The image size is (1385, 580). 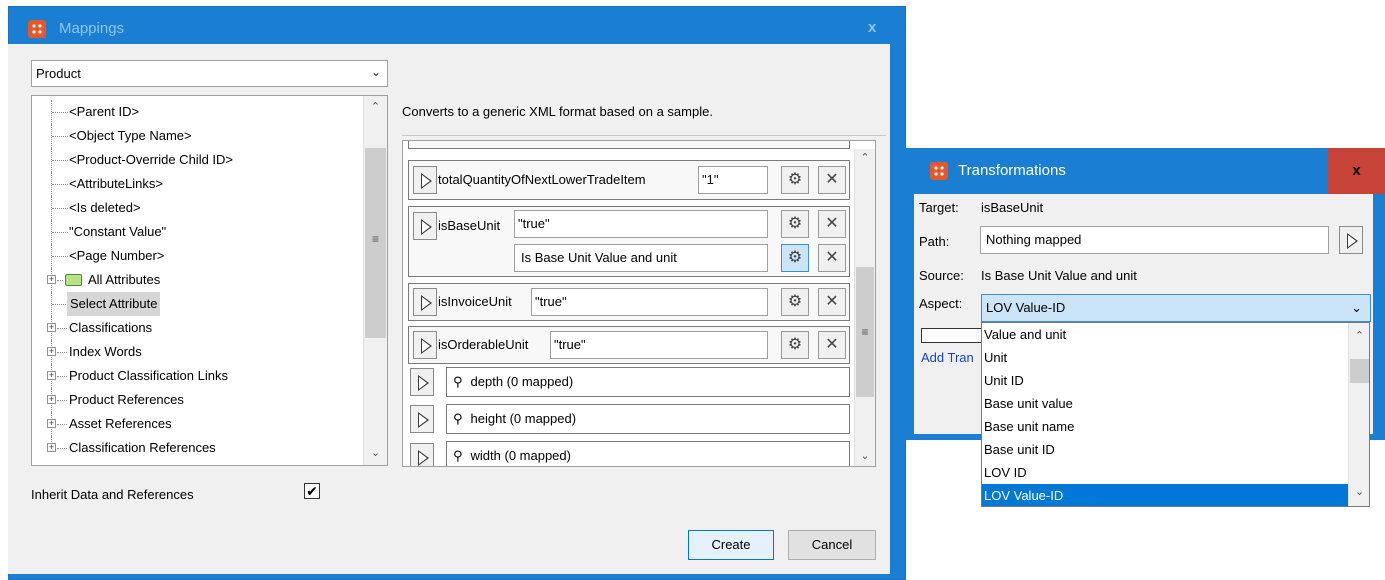 What do you see at coordinates (865, 332) in the screenshot?
I see `grip-icon: ≡` at bounding box center [865, 332].